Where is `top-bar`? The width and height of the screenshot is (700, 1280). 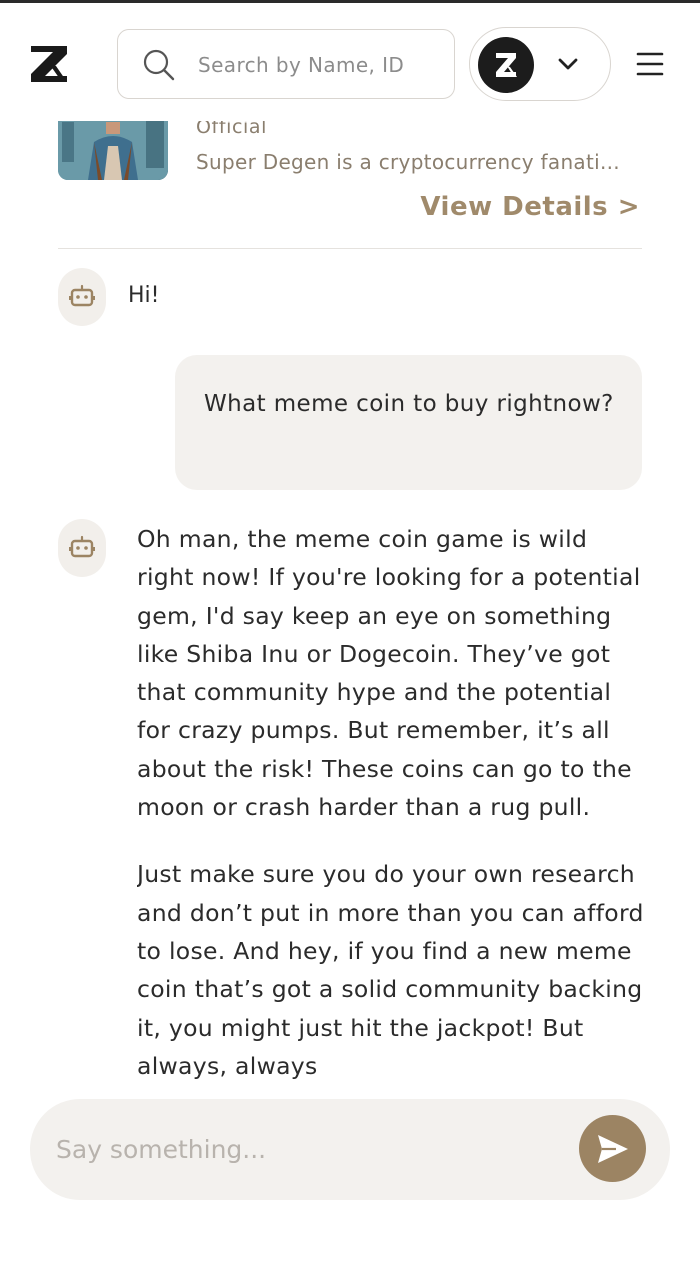
top-bar is located at coordinates (350, 62).